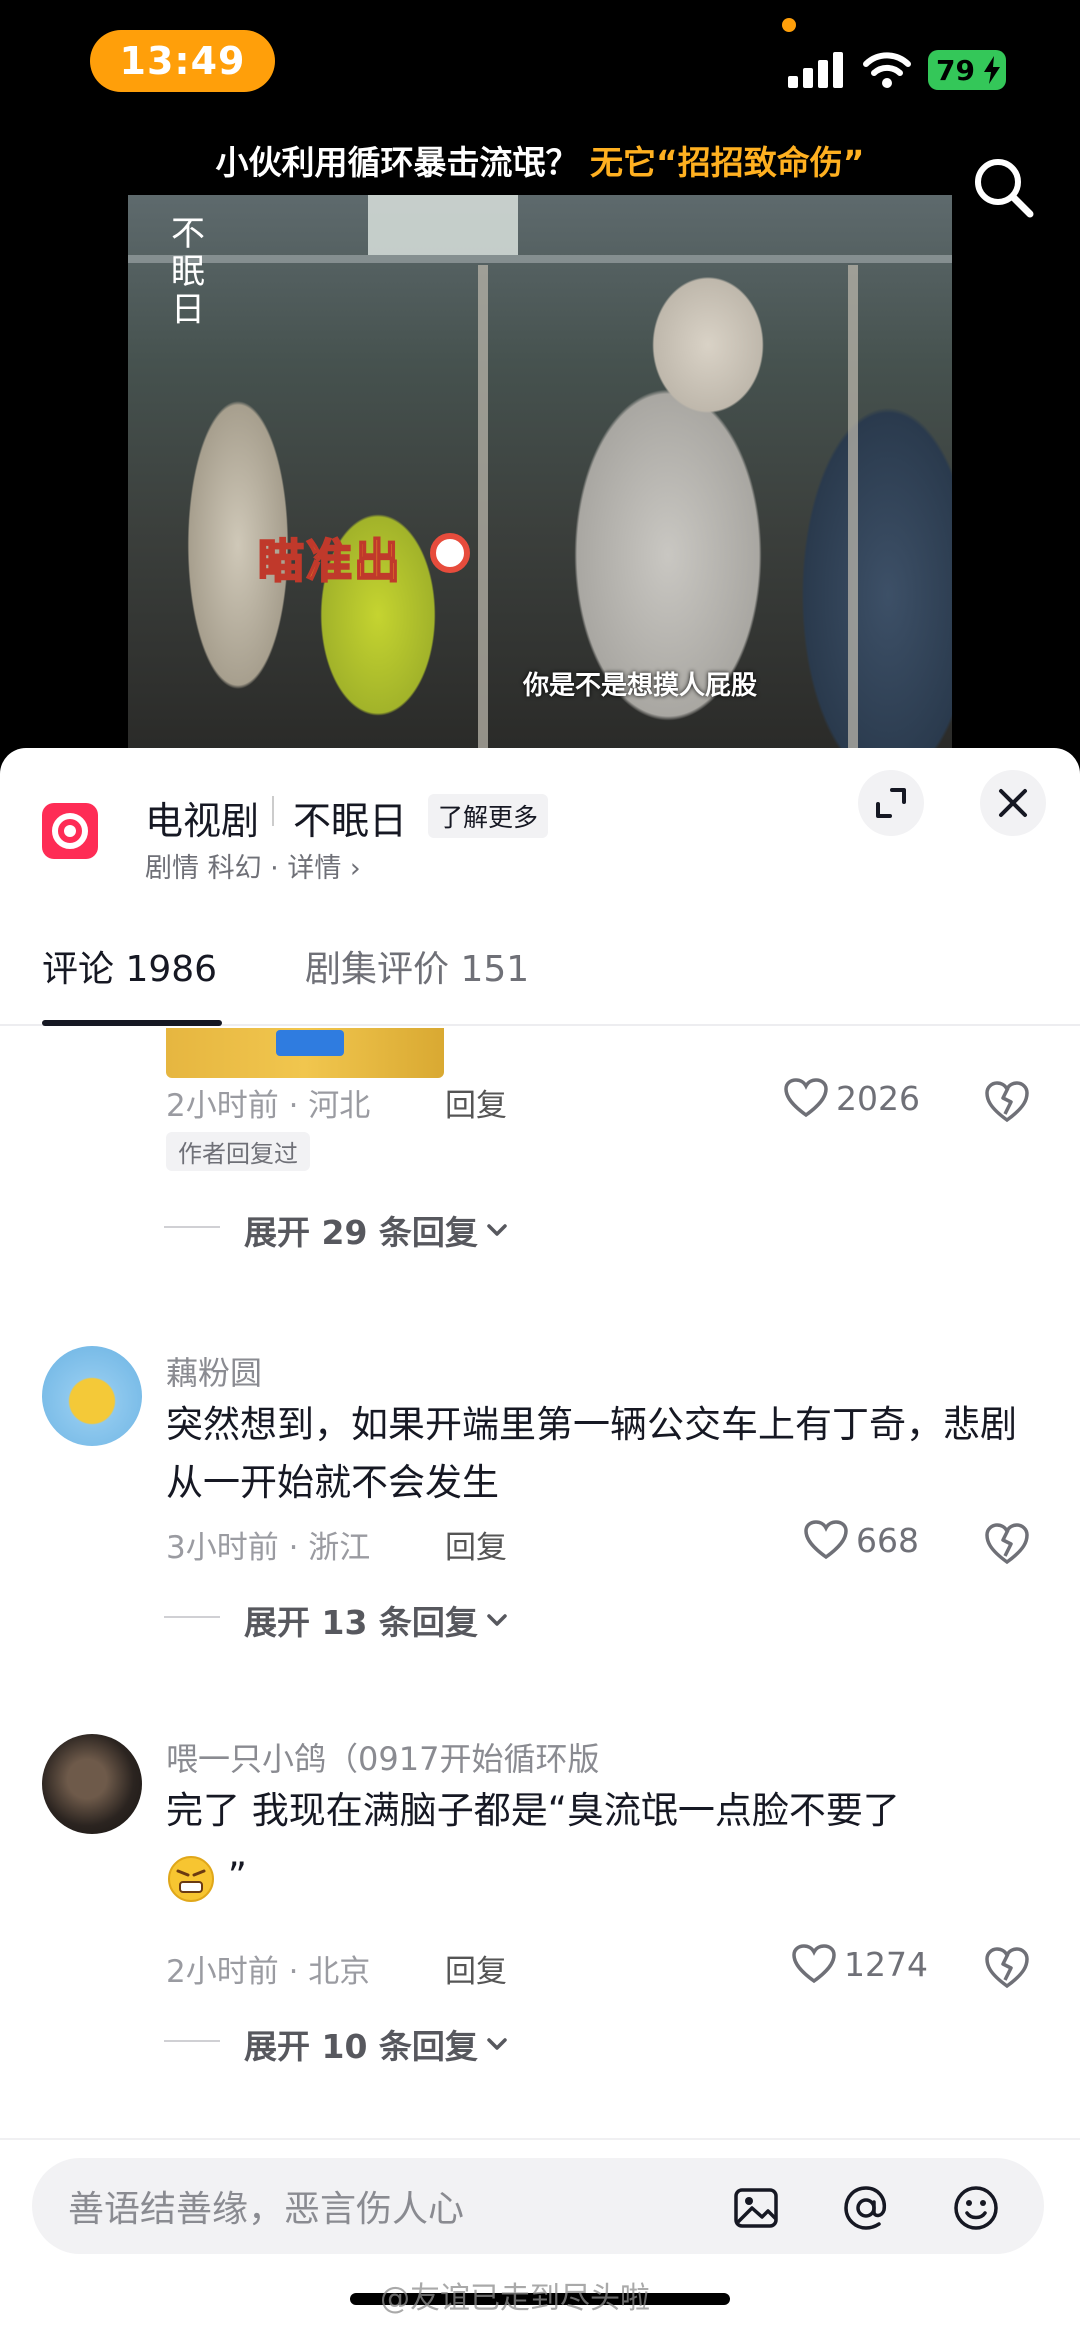 This screenshot has width=1080, height=2337. I want to click on comment-text-tail: ”, so click(237, 1876).